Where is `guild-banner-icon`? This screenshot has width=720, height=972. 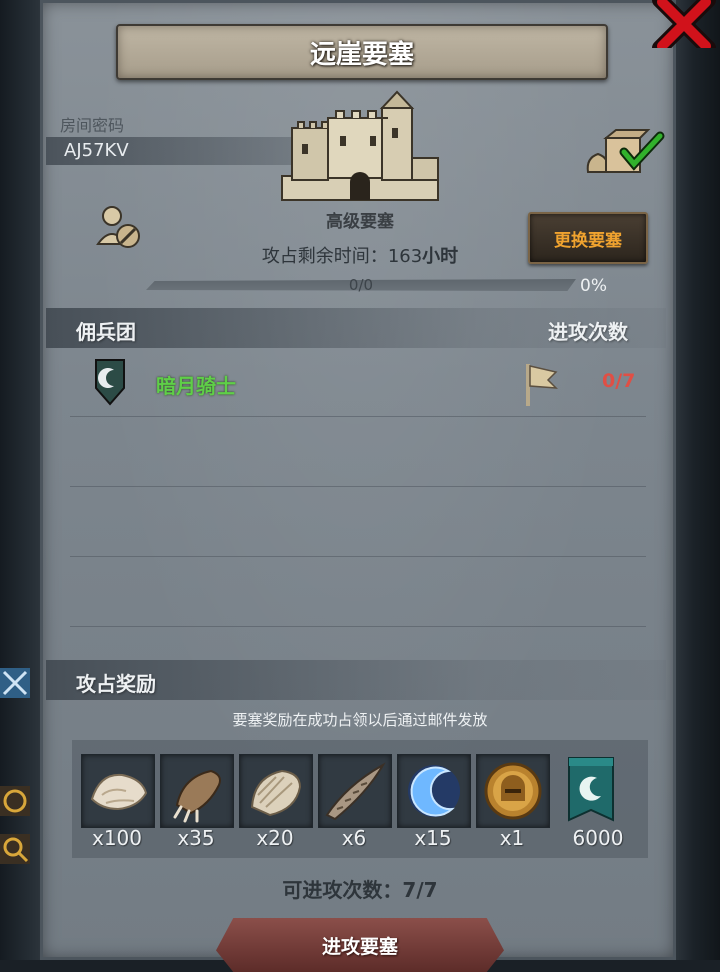 guild-banner-icon is located at coordinates (591, 789).